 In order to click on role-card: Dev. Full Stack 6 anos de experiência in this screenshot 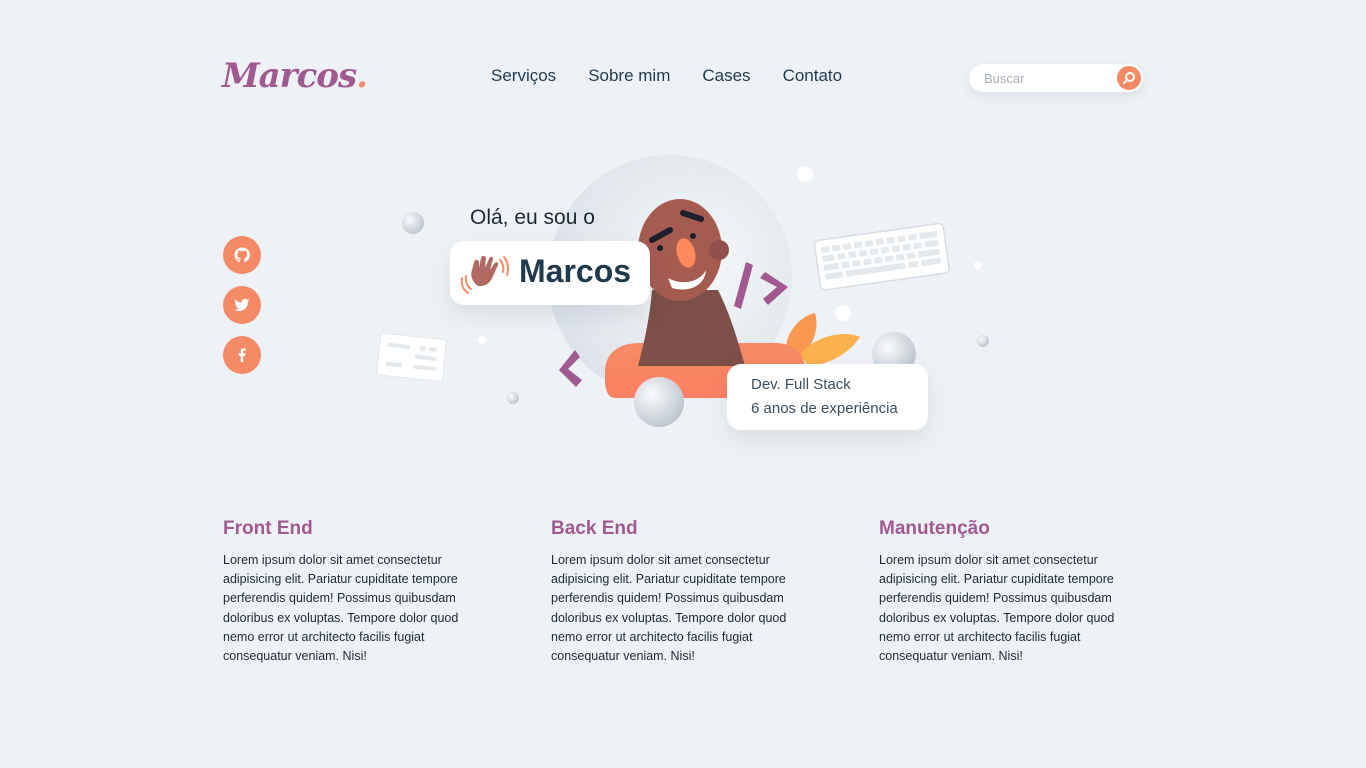, I will do `click(827, 397)`.